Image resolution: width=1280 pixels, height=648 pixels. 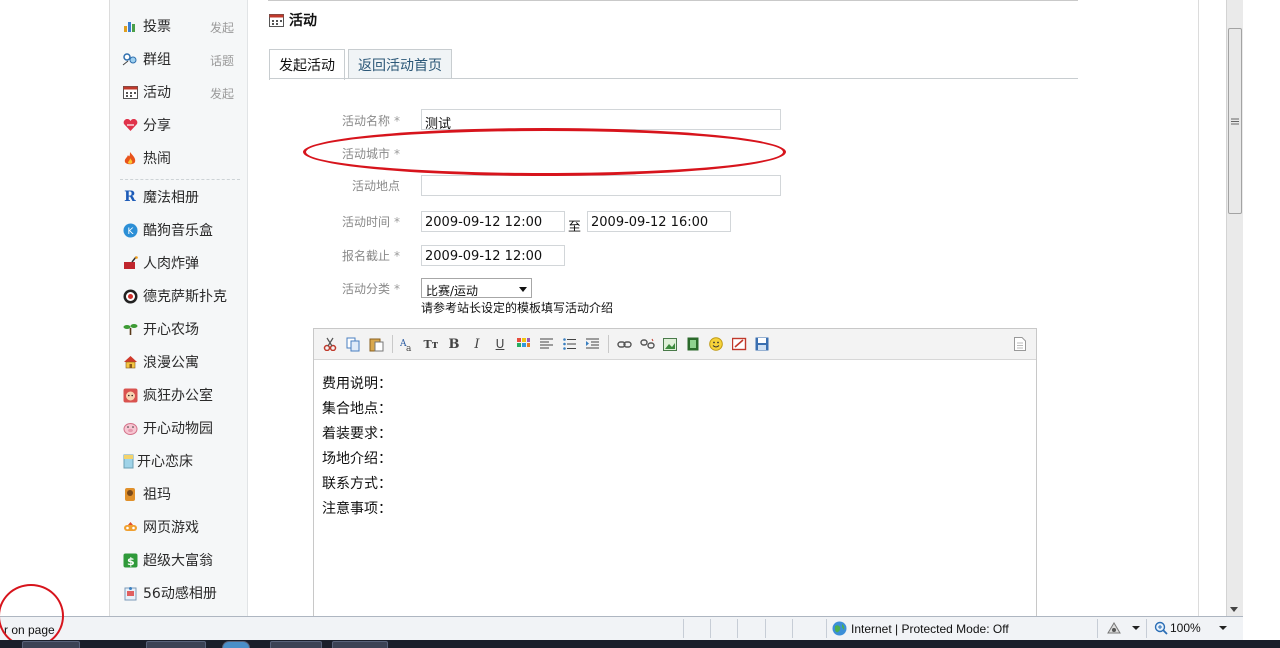 I want to click on tab-back-to-events: 返回活动首页, so click(x=400, y=64).